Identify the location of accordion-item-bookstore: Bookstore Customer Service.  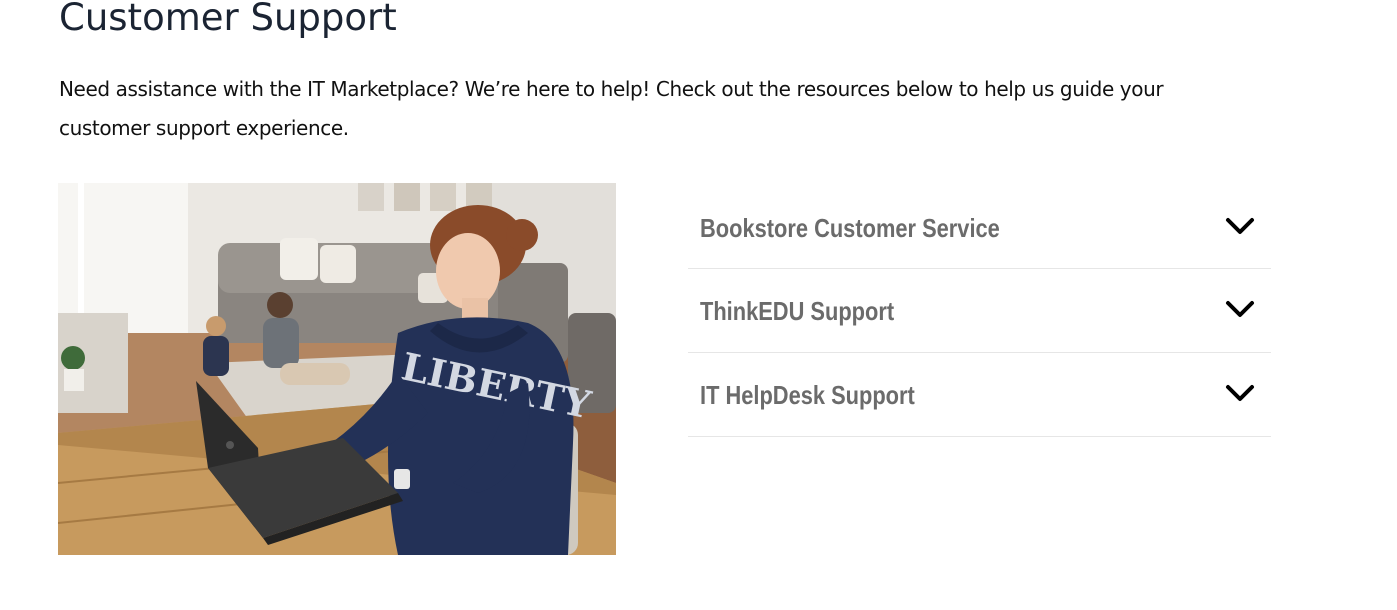
(979, 227).